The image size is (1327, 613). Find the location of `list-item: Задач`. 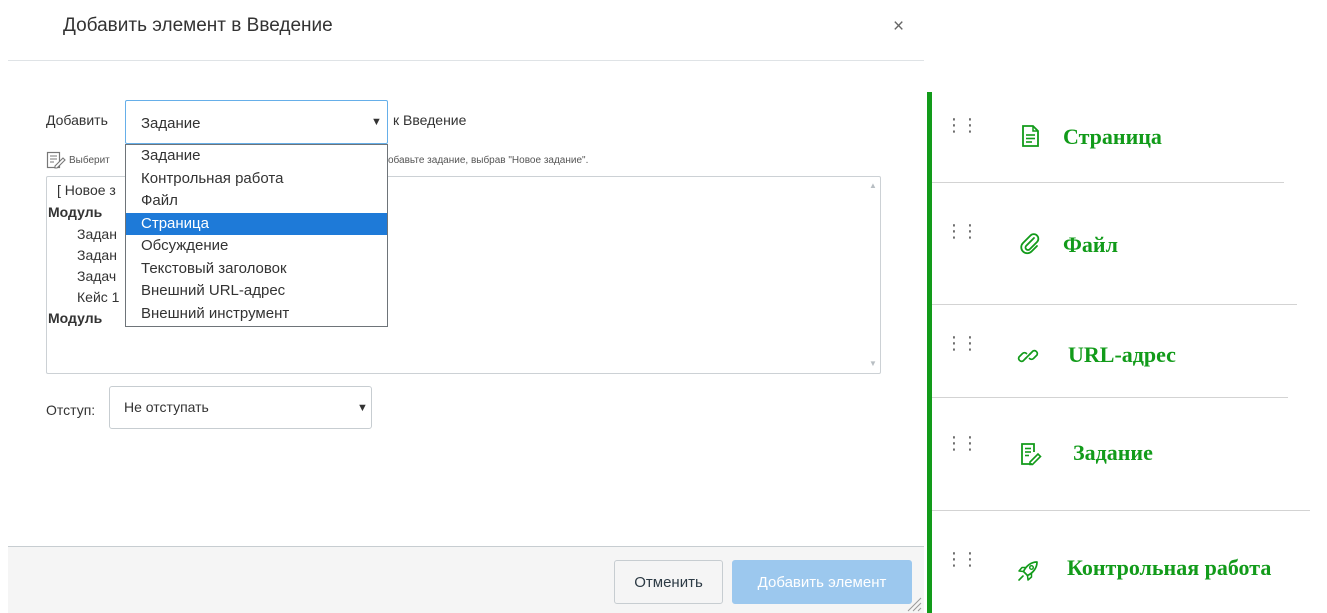

list-item: Задач is located at coordinates (96, 276).